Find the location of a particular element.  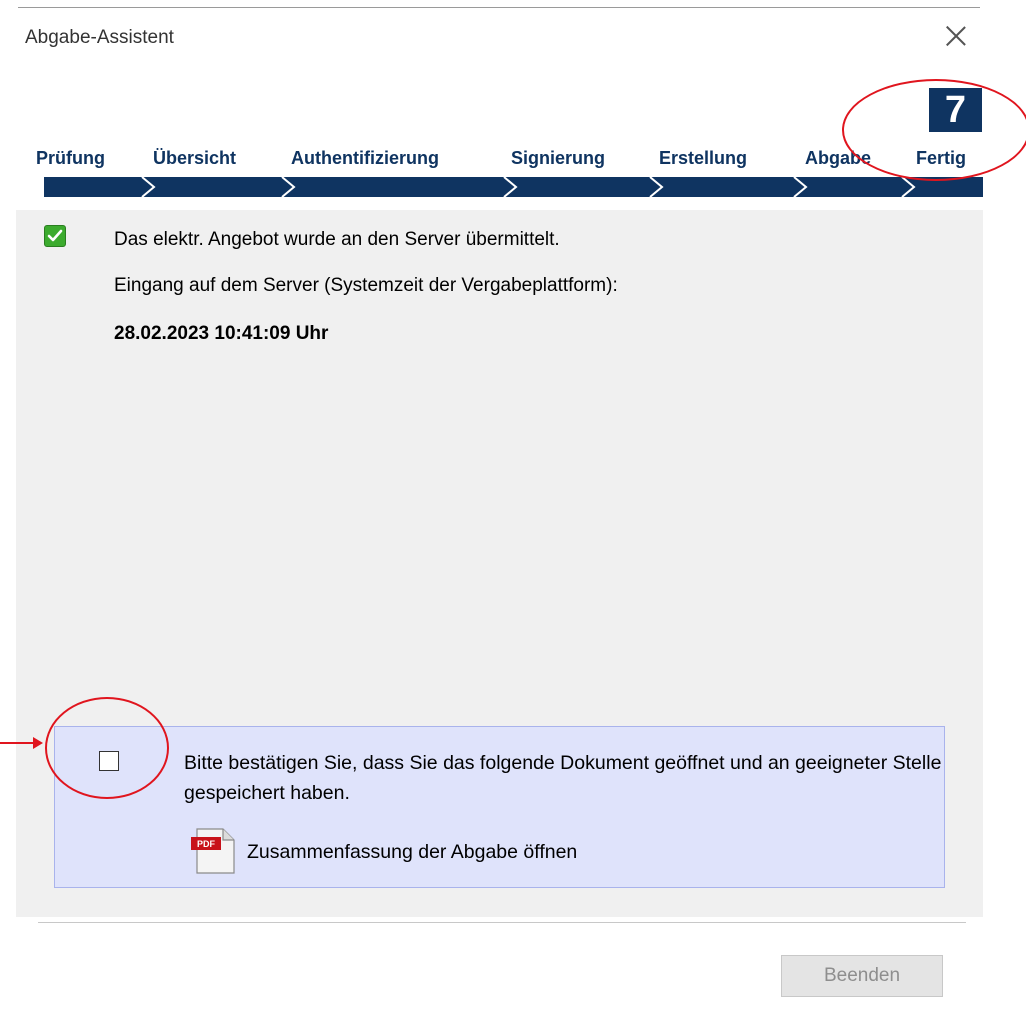

wizard-progress-bar is located at coordinates (513, 187).